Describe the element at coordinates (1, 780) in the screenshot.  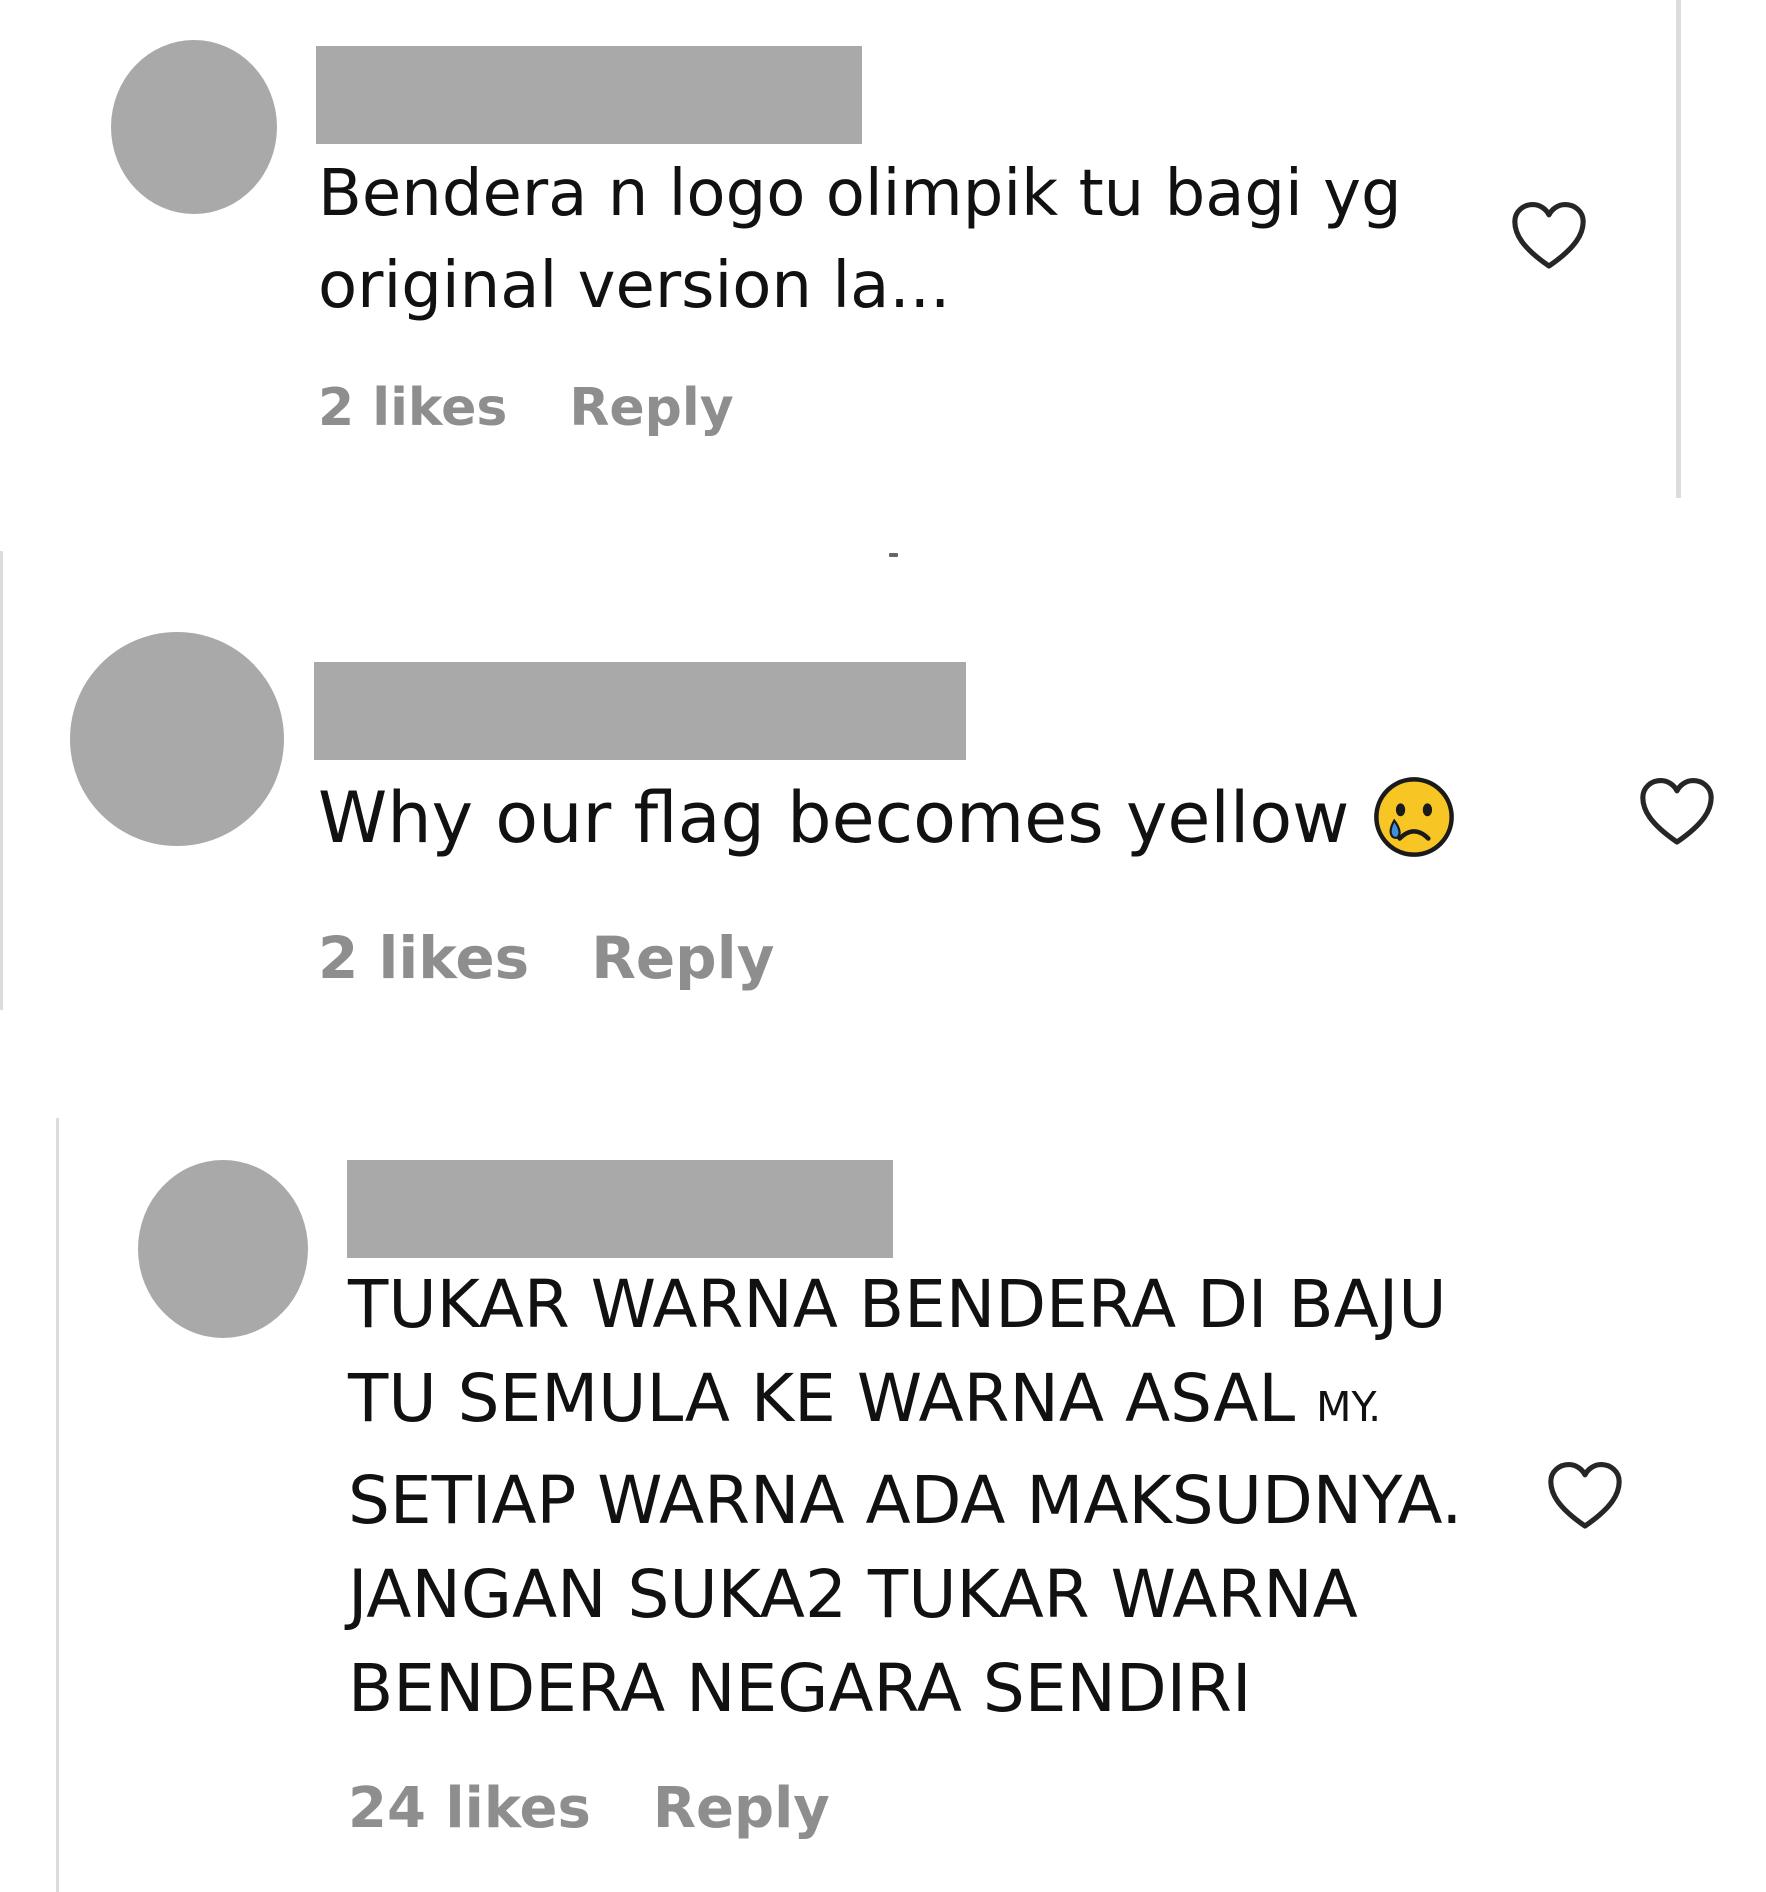
I see `left-divider-second` at that location.